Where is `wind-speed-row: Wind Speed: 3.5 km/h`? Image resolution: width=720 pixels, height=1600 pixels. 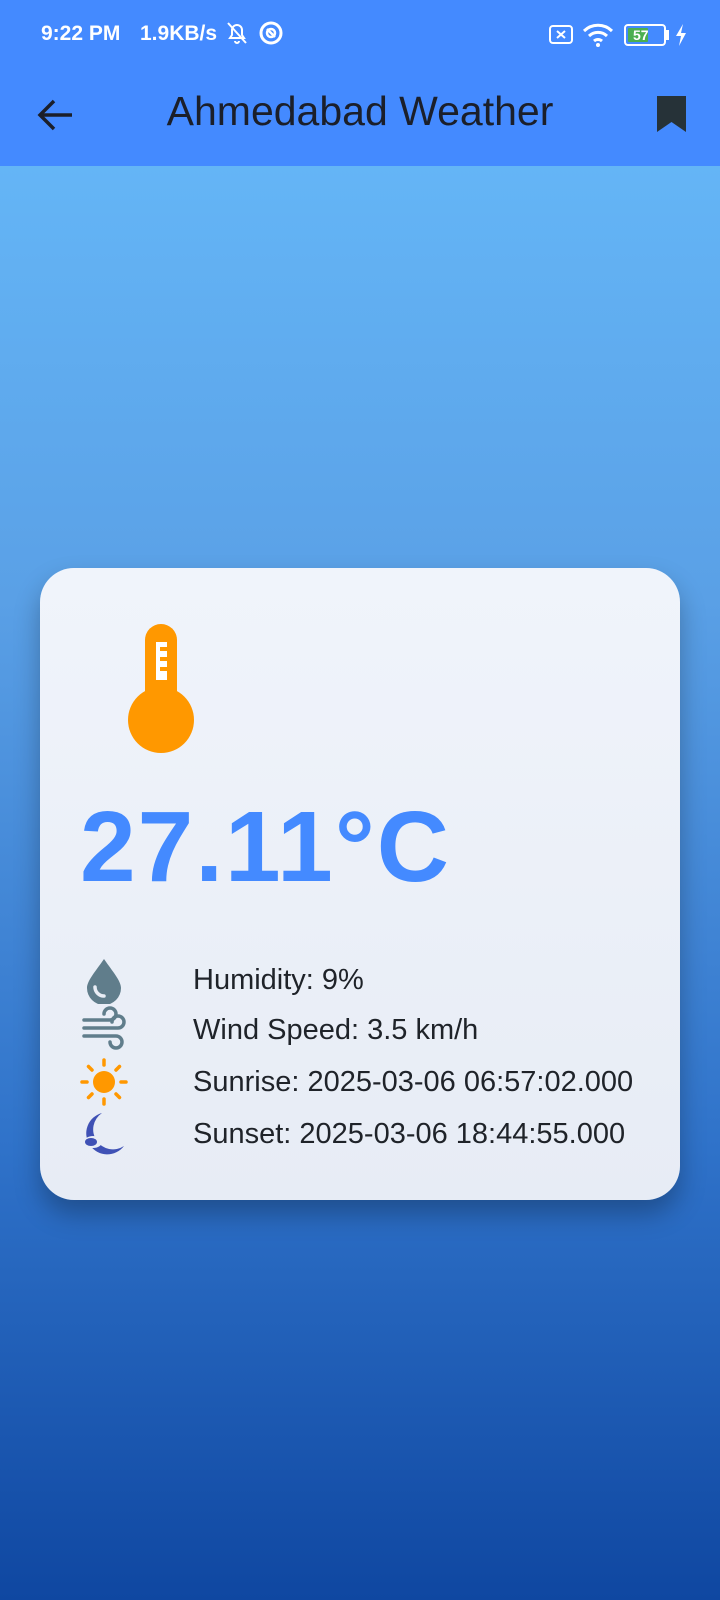
wind-speed-row: Wind Speed: 3.5 km/h is located at coordinates (370, 1031).